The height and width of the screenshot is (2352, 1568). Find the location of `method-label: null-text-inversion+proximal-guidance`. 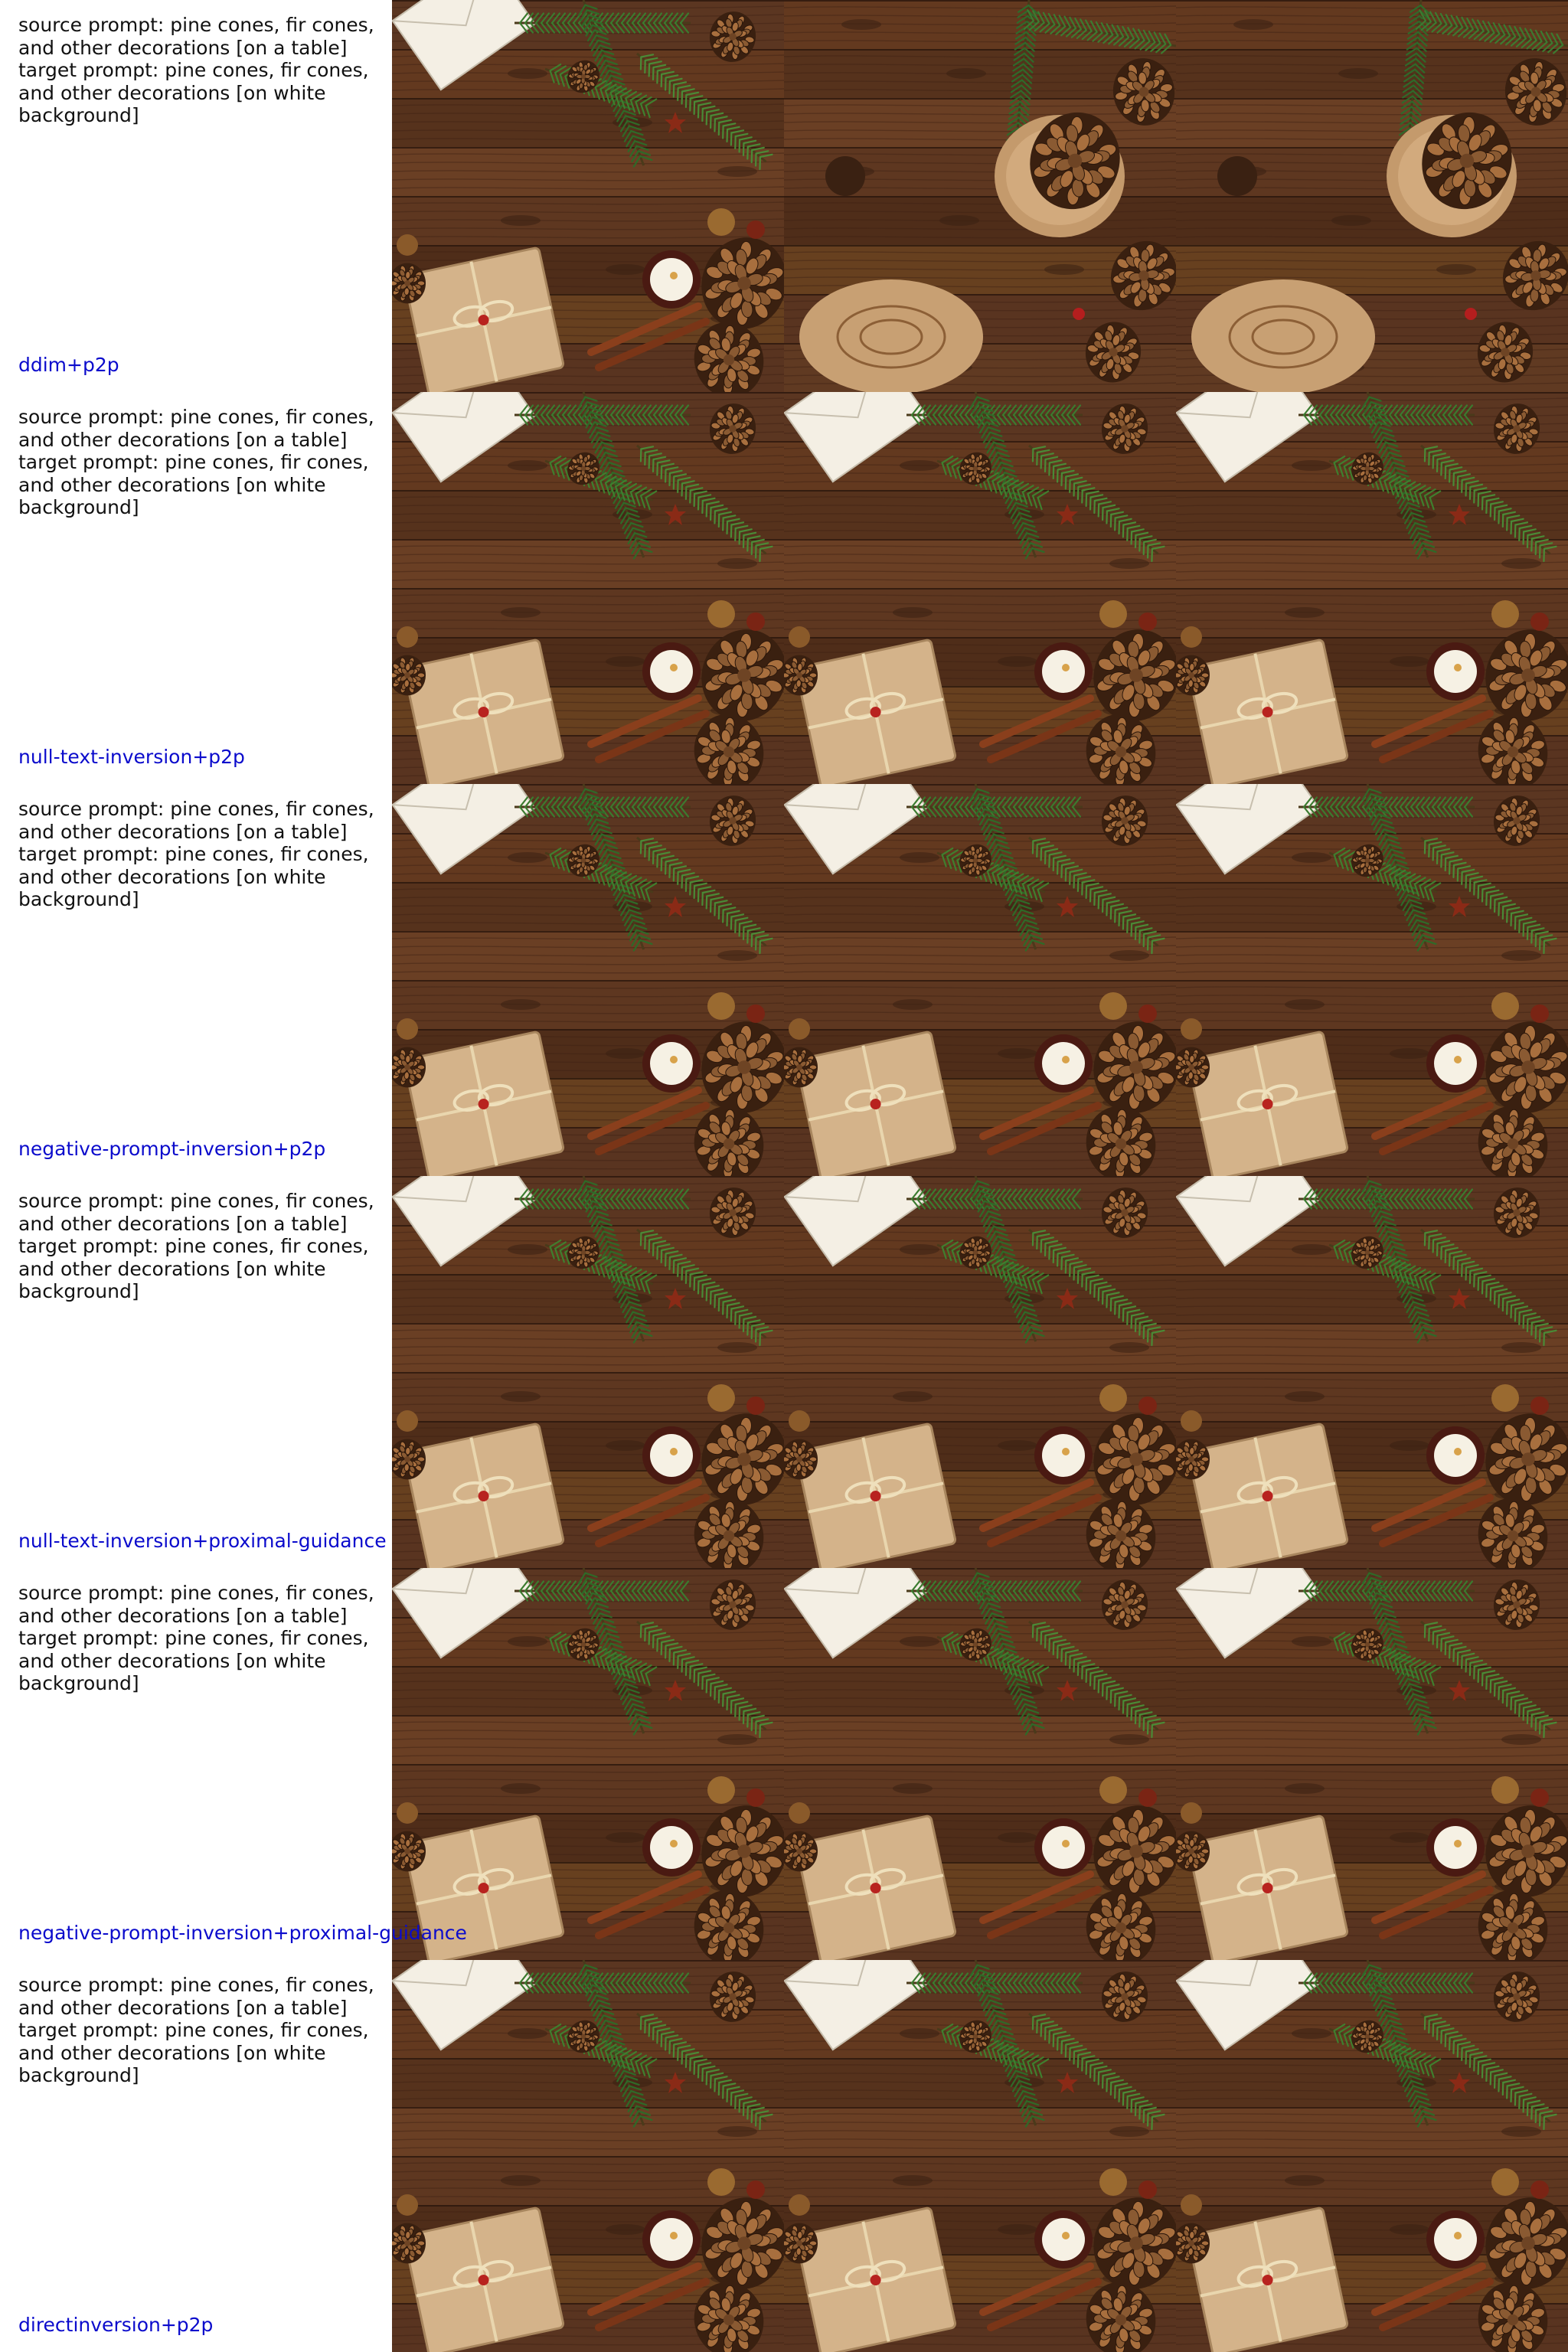

method-label: null-text-inversion+proximal-guidance is located at coordinates (202, 1541).